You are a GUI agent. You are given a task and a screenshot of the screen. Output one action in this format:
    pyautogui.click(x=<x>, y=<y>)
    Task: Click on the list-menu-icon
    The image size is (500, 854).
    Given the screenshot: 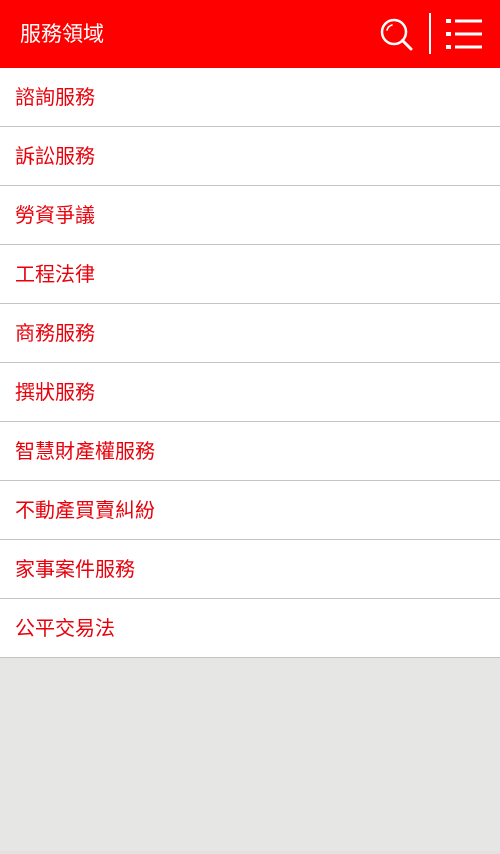 What is the action you would take?
    pyautogui.click(x=464, y=34)
    